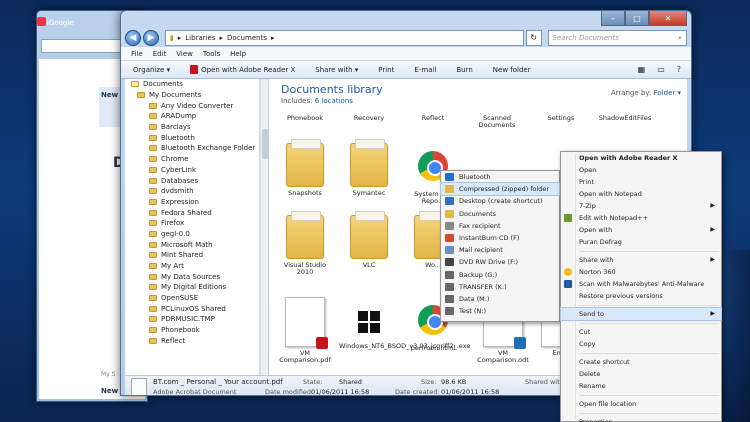 The height and width of the screenshot is (422, 750). What do you see at coordinates (192, 180) in the screenshot?
I see `nav-item-databases: Databases` at bounding box center [192, 180].